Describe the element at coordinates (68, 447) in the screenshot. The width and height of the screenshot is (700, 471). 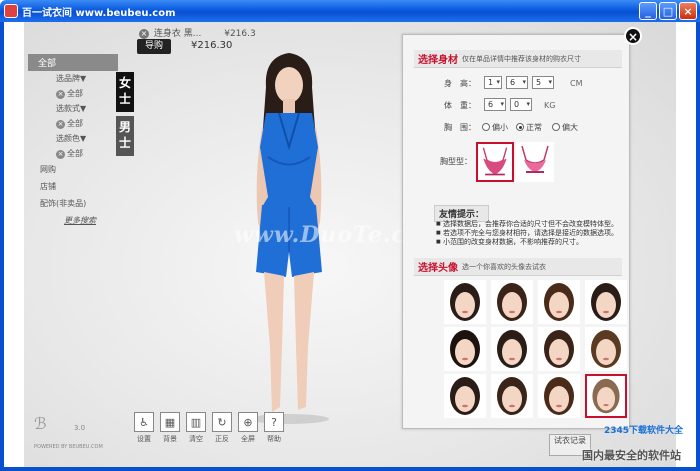
I see `logo-powered: POWERED BY BEUBEU.COM` at that location.